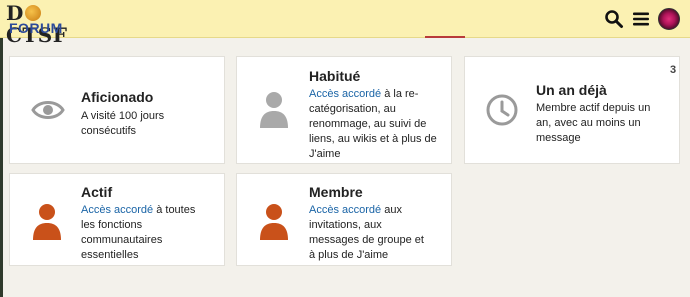 The image size is (690, 297). Describe the element at coordinates (673, 70) in the screenshot. I see `badge-count: 3` at that location.